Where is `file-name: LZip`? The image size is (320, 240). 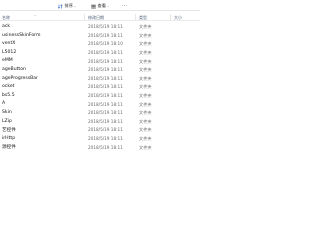
file-name: LZip is located at coordinates (7, 121).